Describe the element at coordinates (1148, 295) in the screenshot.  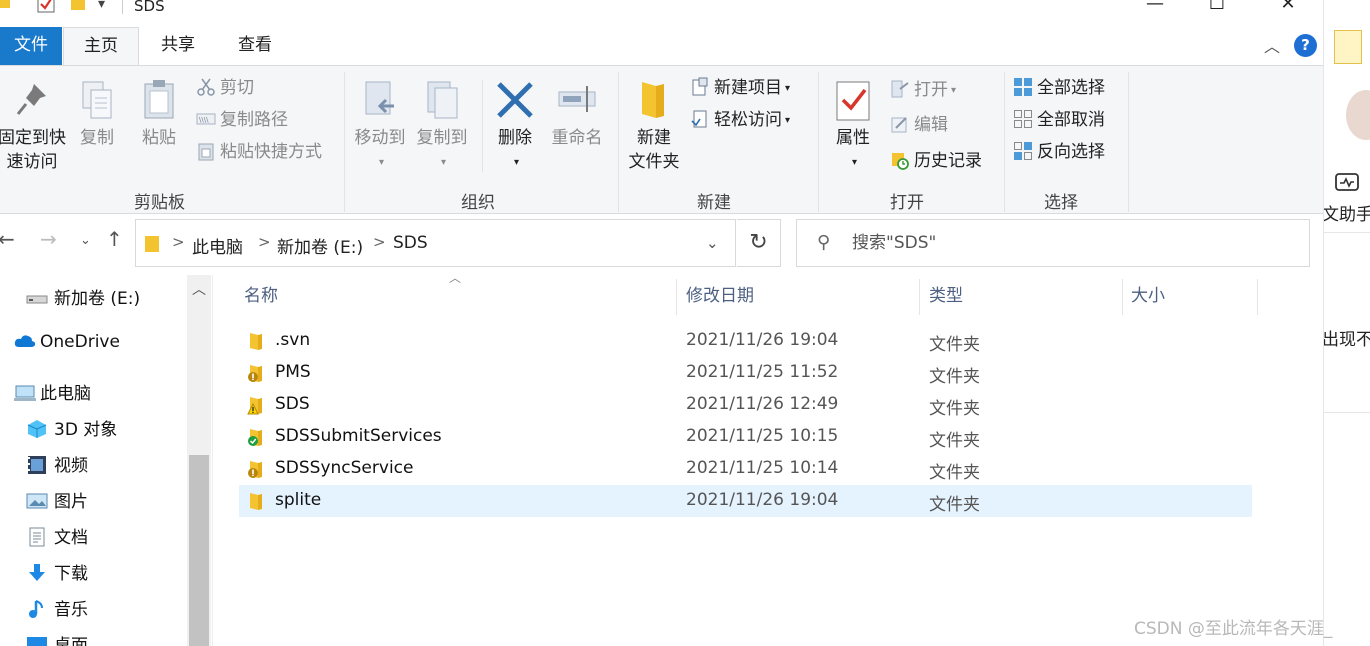
I see `column-header-size: 大小` at that location.